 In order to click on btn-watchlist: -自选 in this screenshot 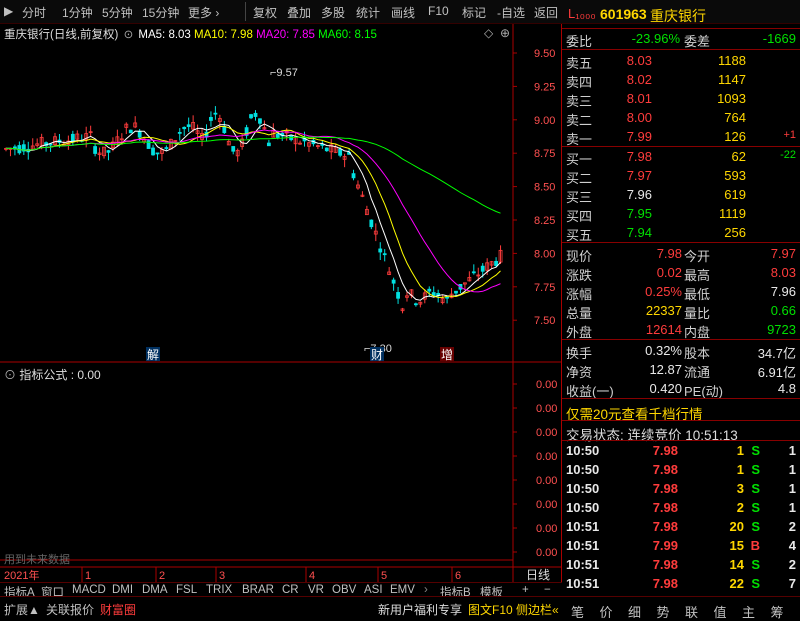, I will do `click(511, 12)`.